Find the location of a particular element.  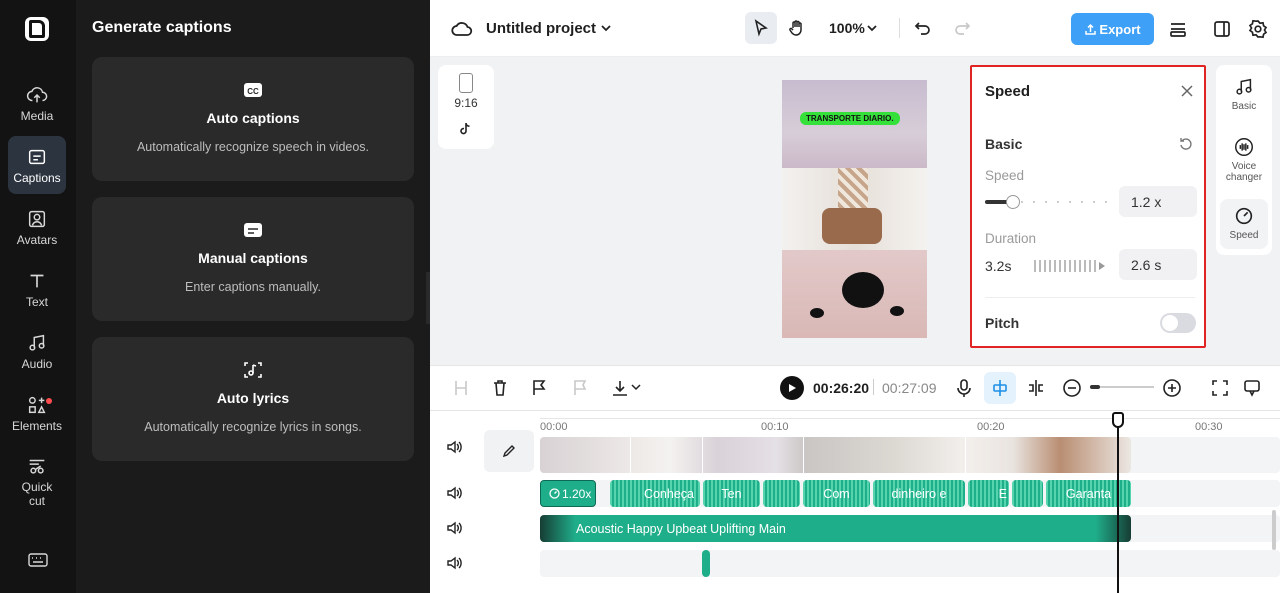

tool-label: Voice changer is located at coordinates (1244, 172).